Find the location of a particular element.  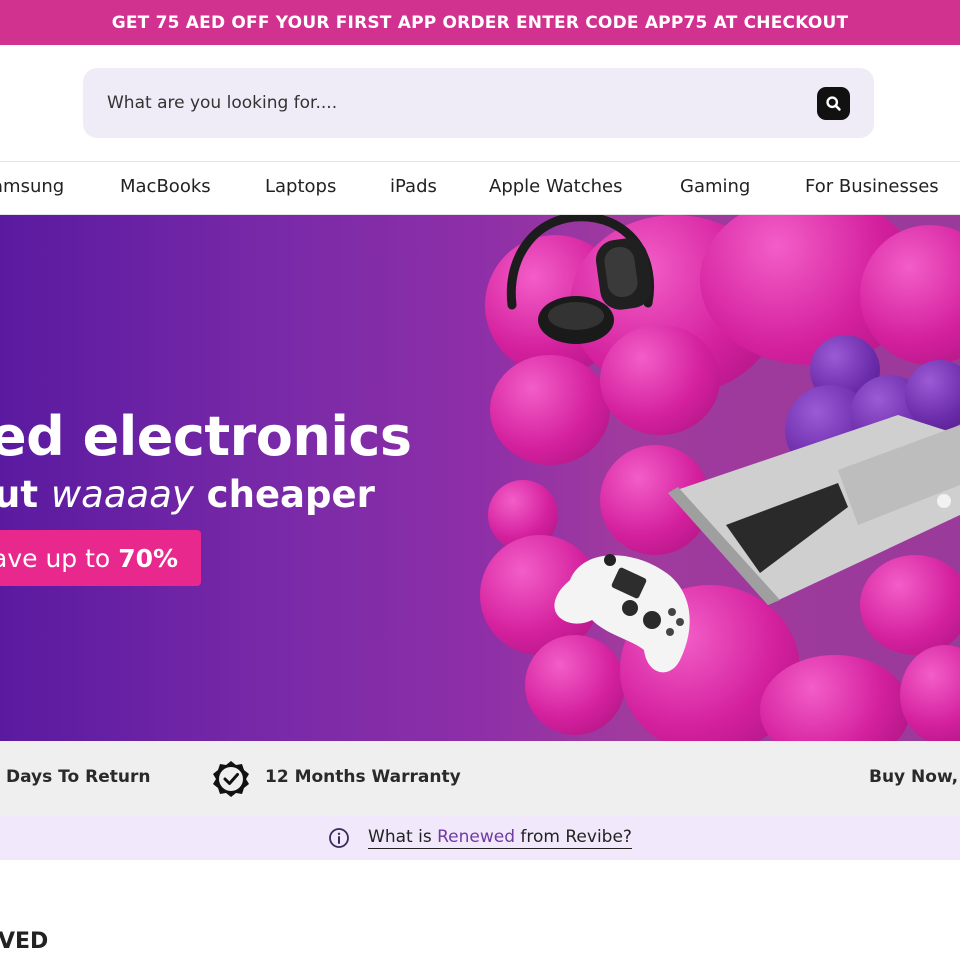

hero-subheadline-suffix: cheaper is located at coordinates (290, 494).